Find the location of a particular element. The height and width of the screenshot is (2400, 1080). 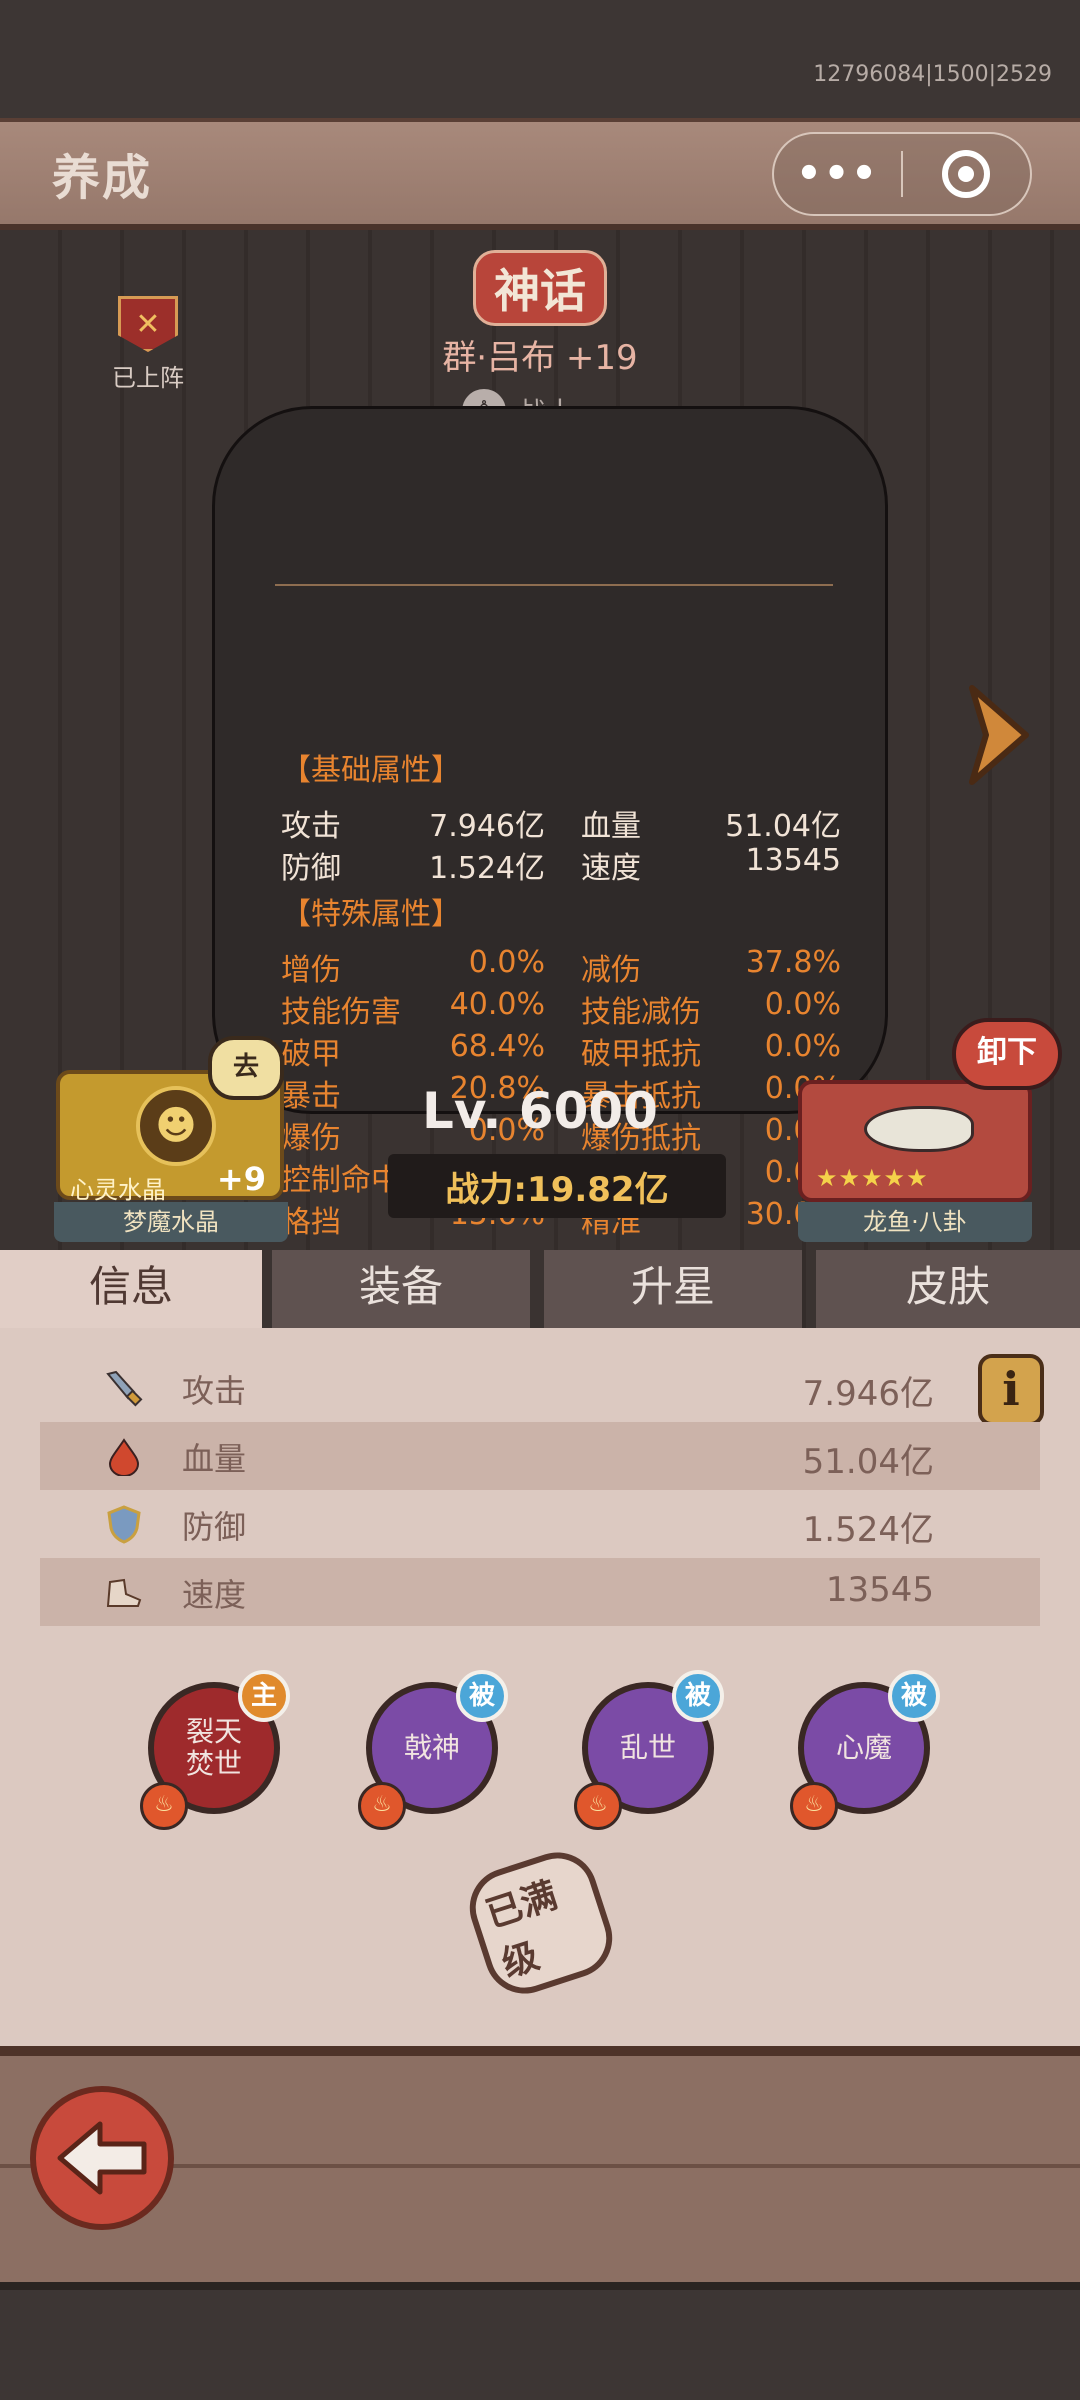

mount-stars: ★★★★★ is located at coordinates (872, 1178).